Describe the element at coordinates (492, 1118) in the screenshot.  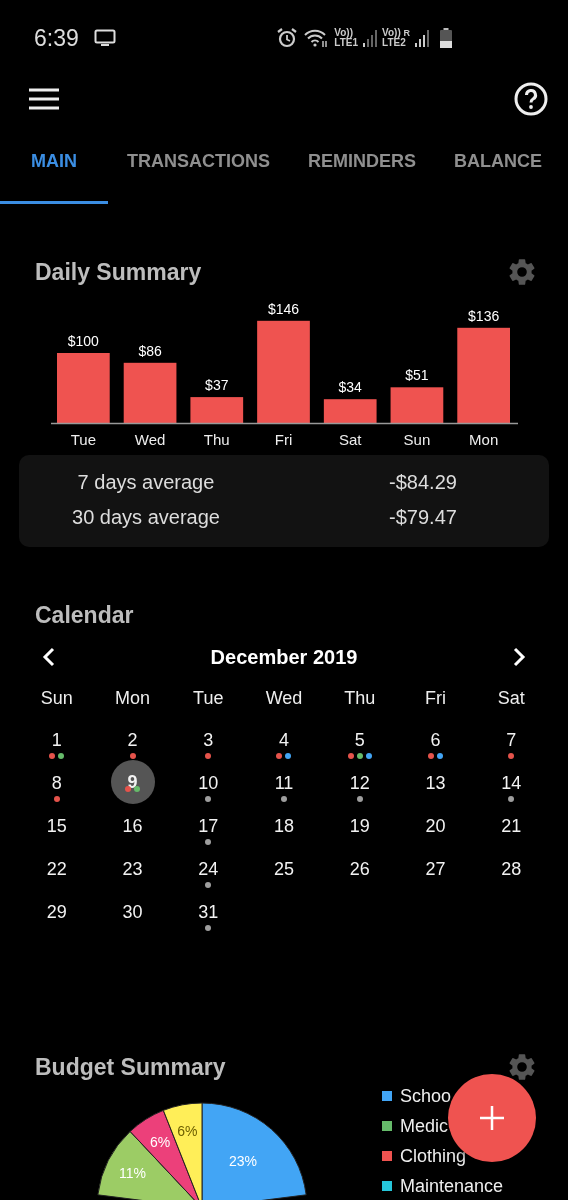
I see `plus-icon` at that location.